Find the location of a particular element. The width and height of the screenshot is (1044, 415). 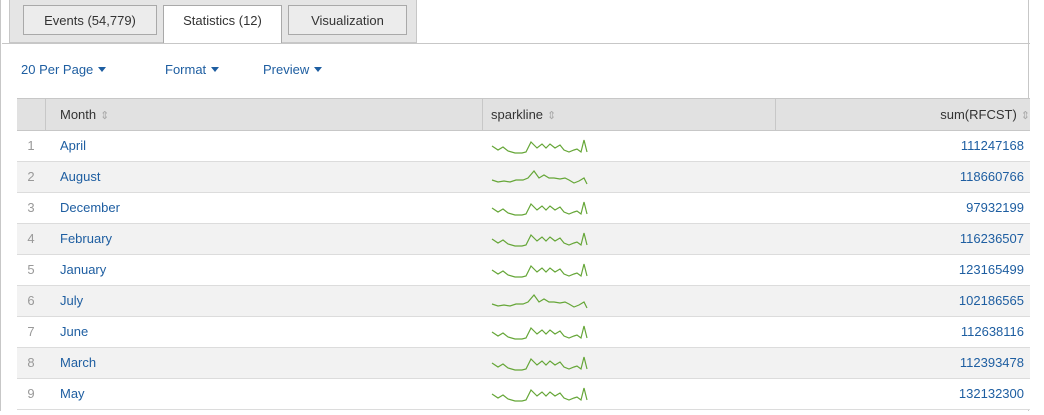

row-number: 9 is located at coordinates (31, 393).